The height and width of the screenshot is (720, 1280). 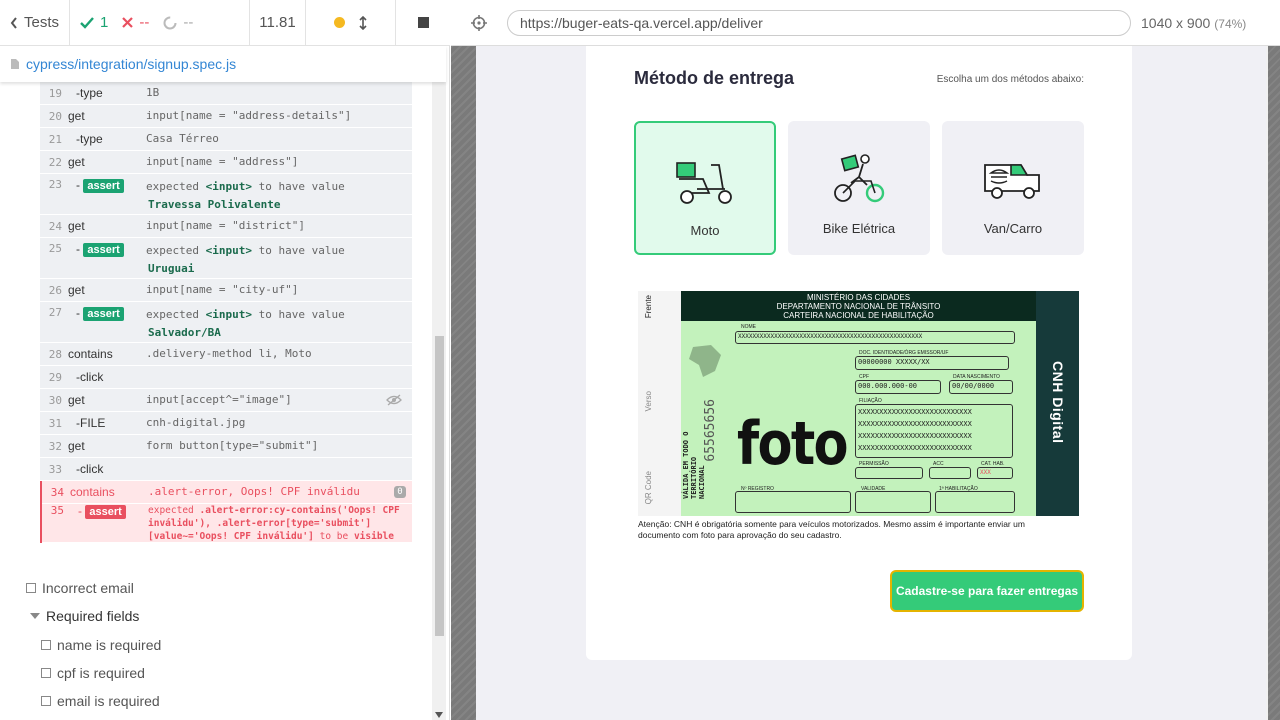 What do you see at coordinates (80, 588) in the screenshot?
I see `test-incorrect-email: Incorrect email` at bounding box center [80, 588].